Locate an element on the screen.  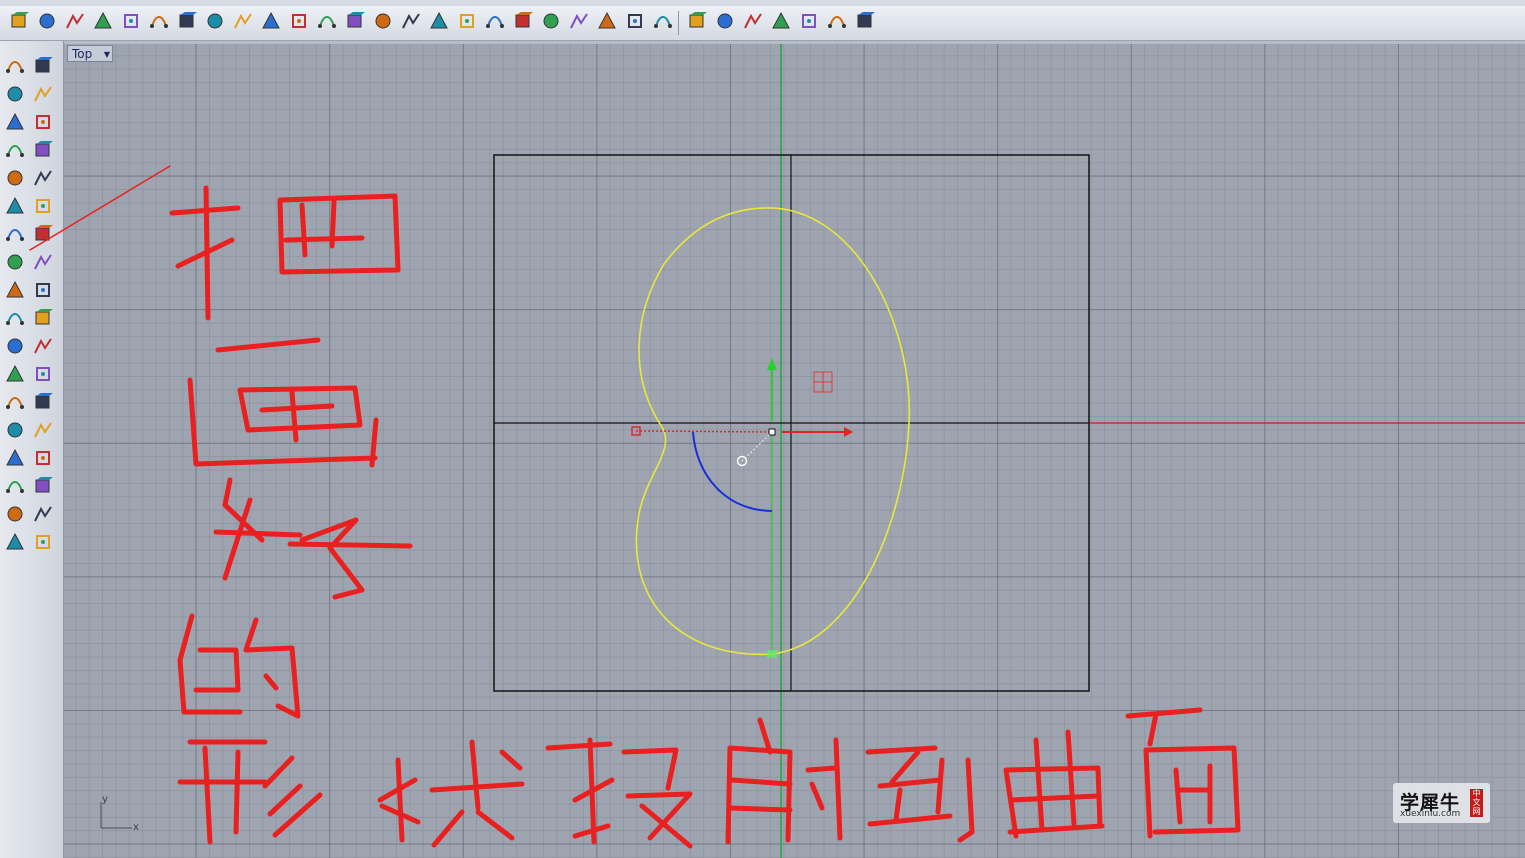
toolbar-separator is located at coordinates (678, 23).